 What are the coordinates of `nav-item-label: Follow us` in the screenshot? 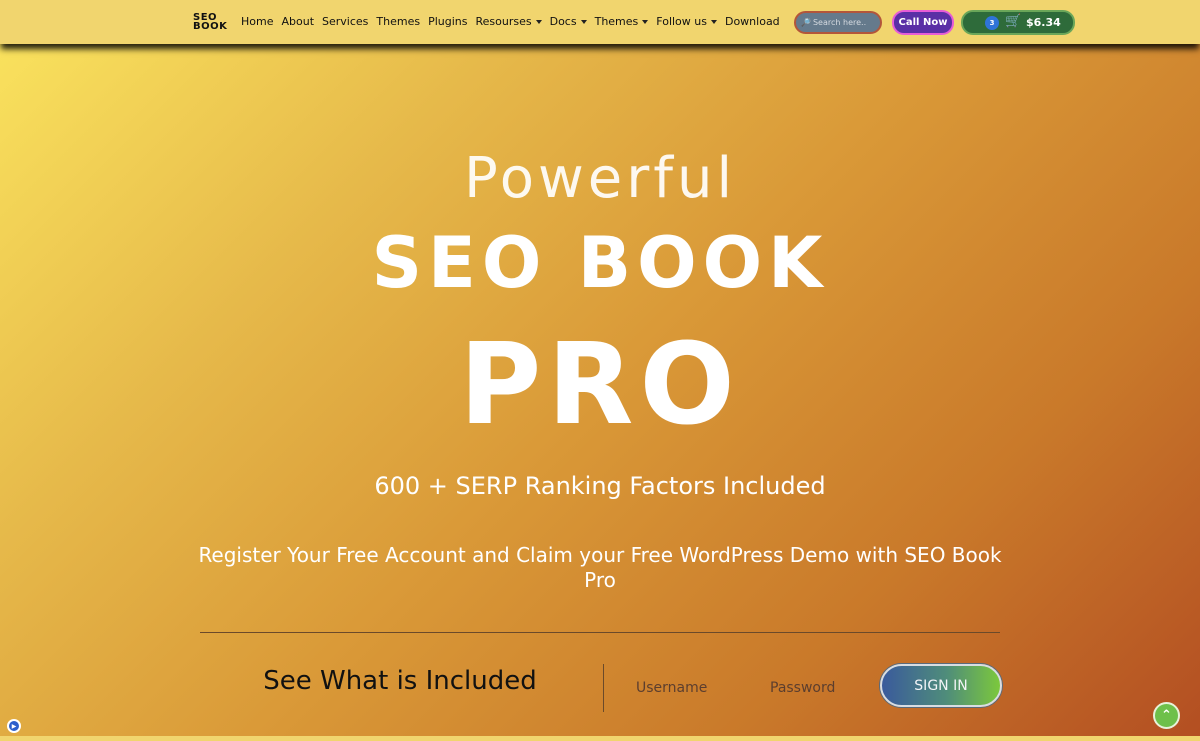 It's located at (681, 21).